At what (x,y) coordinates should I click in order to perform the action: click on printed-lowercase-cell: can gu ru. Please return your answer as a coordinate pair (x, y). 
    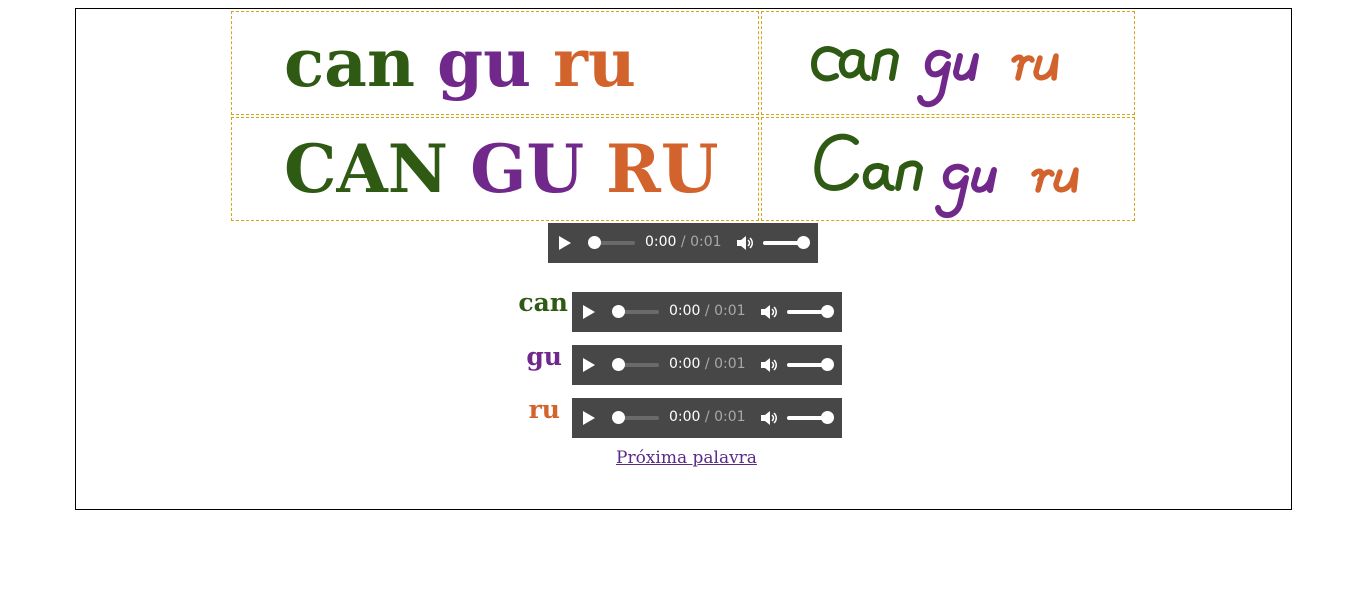
    Looking at the image, I should click on (495, 63).